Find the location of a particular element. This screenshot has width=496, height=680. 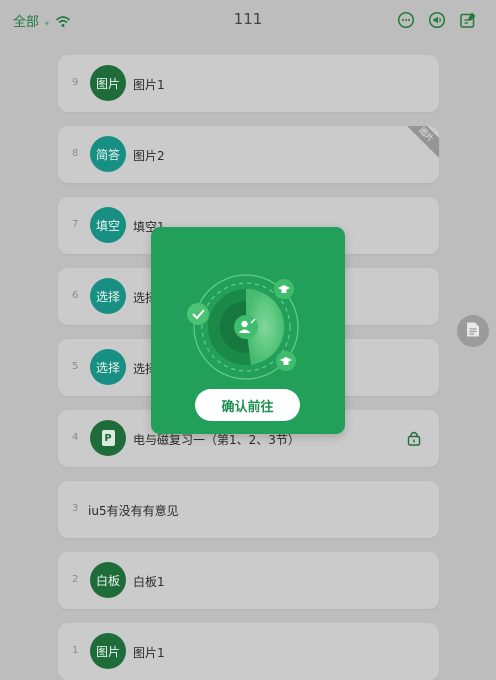

side-document-button is located at coordinates (473, 331).